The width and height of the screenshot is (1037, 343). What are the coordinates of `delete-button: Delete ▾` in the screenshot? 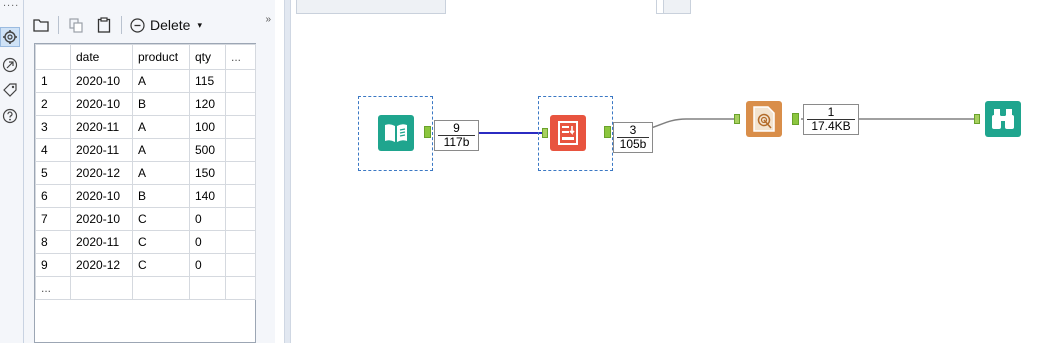 It's located at (166, 25).